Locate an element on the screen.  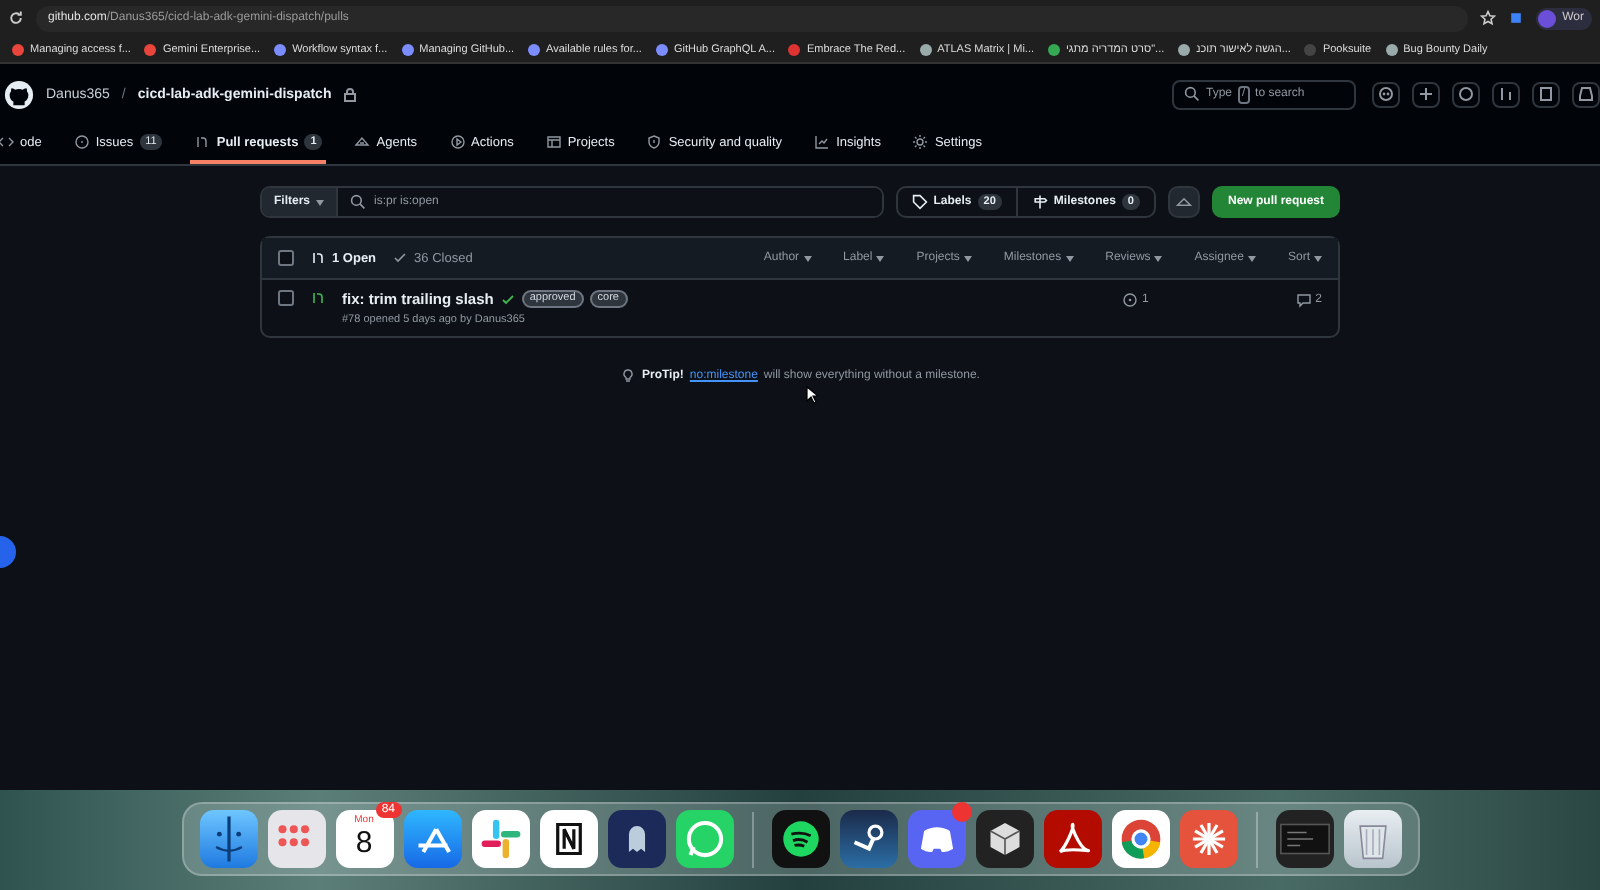
issues-button is located at coordinates (1466, 94).